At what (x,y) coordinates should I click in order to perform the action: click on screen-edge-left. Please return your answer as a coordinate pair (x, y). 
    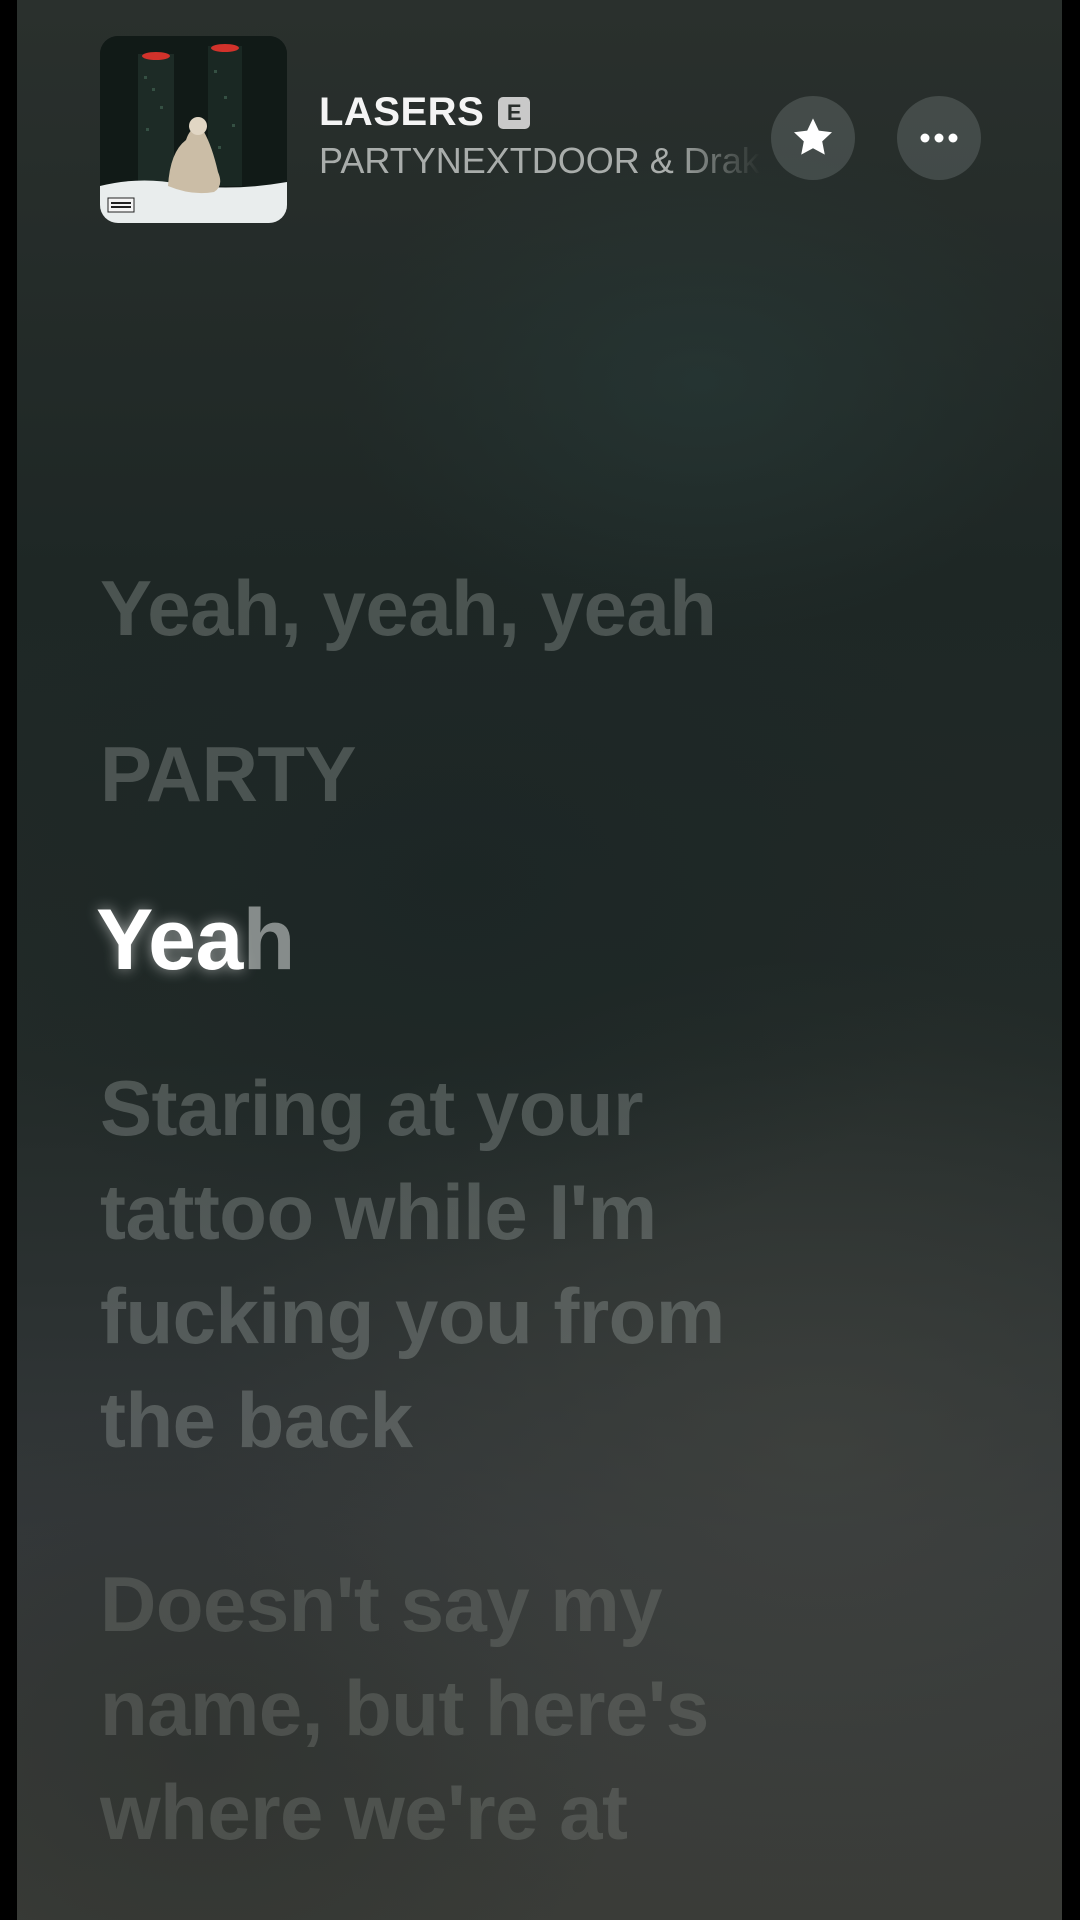
    Looking at the image, I should click on (8, 960).